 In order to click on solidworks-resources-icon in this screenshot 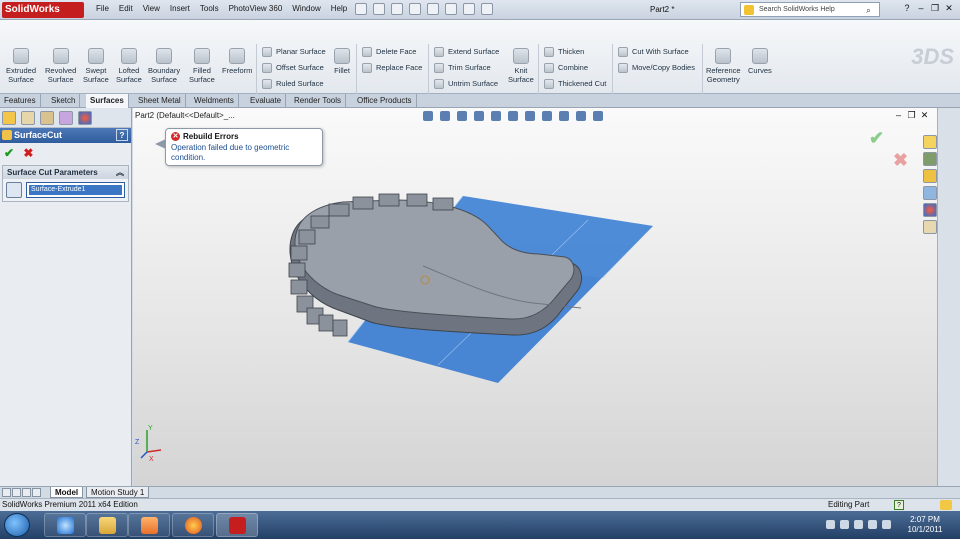, I will do `click(930, 142)`.